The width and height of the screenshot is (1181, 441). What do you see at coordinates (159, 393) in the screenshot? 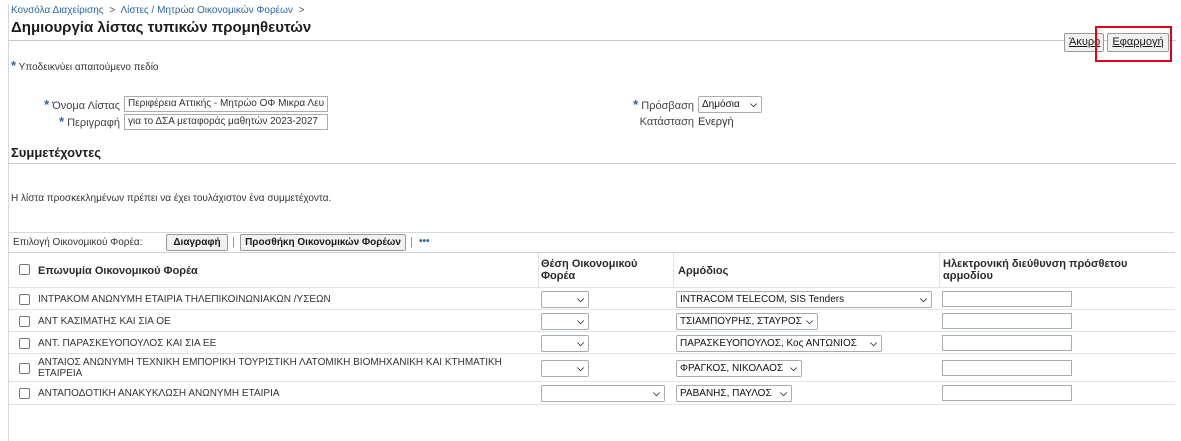
I see `supplier-name: ΑΝΤΑΠΟΔΟΤΙΚΗ ΑΝΑΚΥΚΛΩΣΗ ΑΝΩΝΥΜΗ ΕΤΑΙΡΙΑ` at bounding box center [159, 393].